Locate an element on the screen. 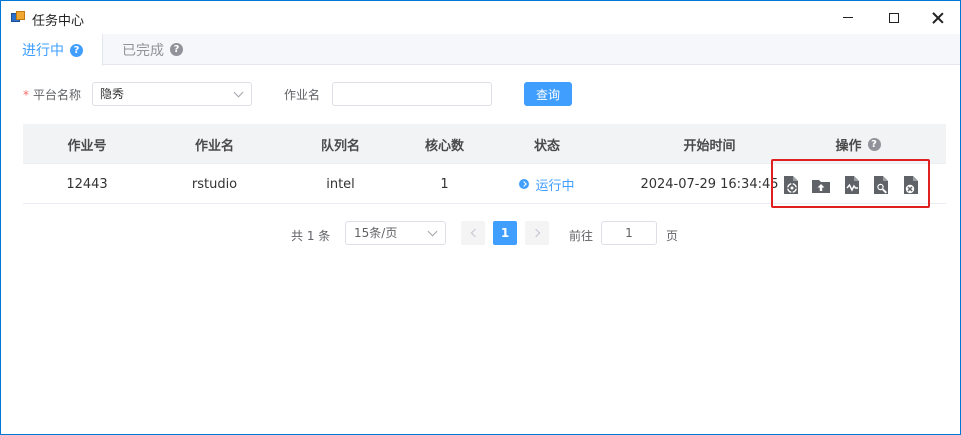 The width and height of the screenshot is (961, 435). query-button: 查询 is located at coordinates (548, 94).